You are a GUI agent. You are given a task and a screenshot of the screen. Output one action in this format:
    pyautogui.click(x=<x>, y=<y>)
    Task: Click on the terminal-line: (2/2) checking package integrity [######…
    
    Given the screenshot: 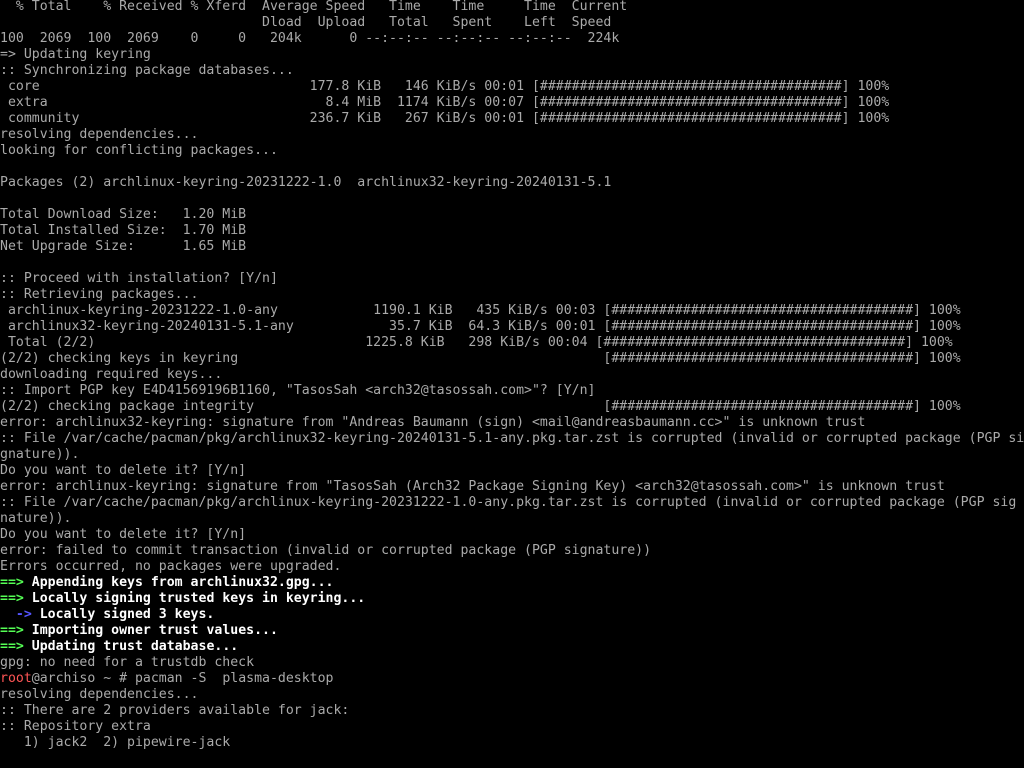 What is the action you would take?
    pyautogui.click(x=512, y=407)
    